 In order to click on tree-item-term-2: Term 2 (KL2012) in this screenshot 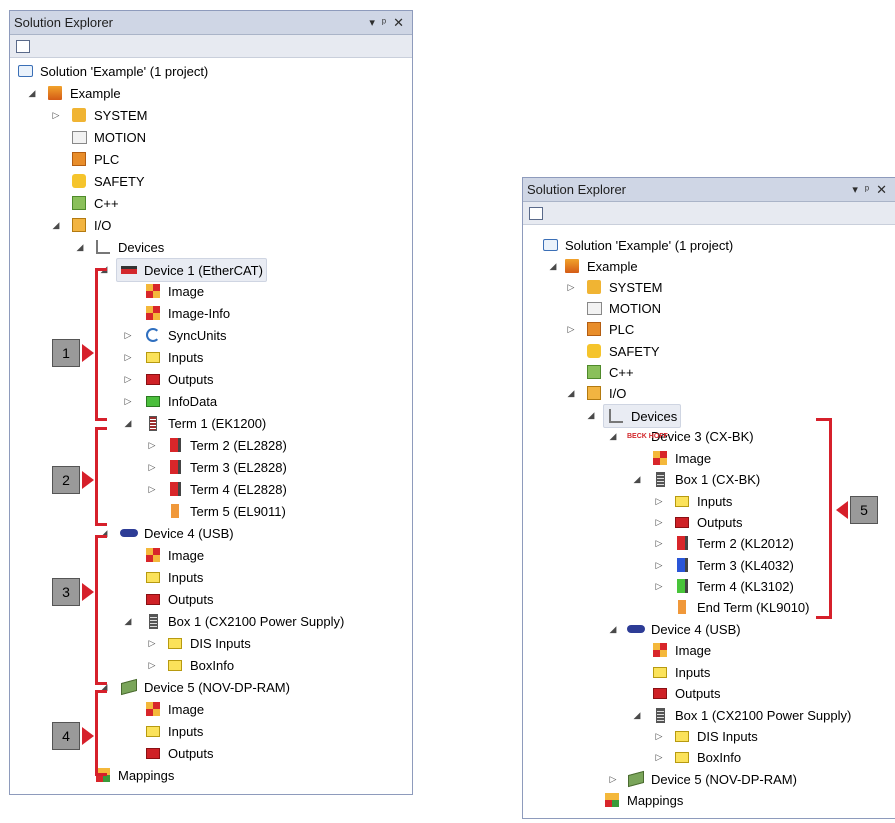, I will do `click(733, 543)`.